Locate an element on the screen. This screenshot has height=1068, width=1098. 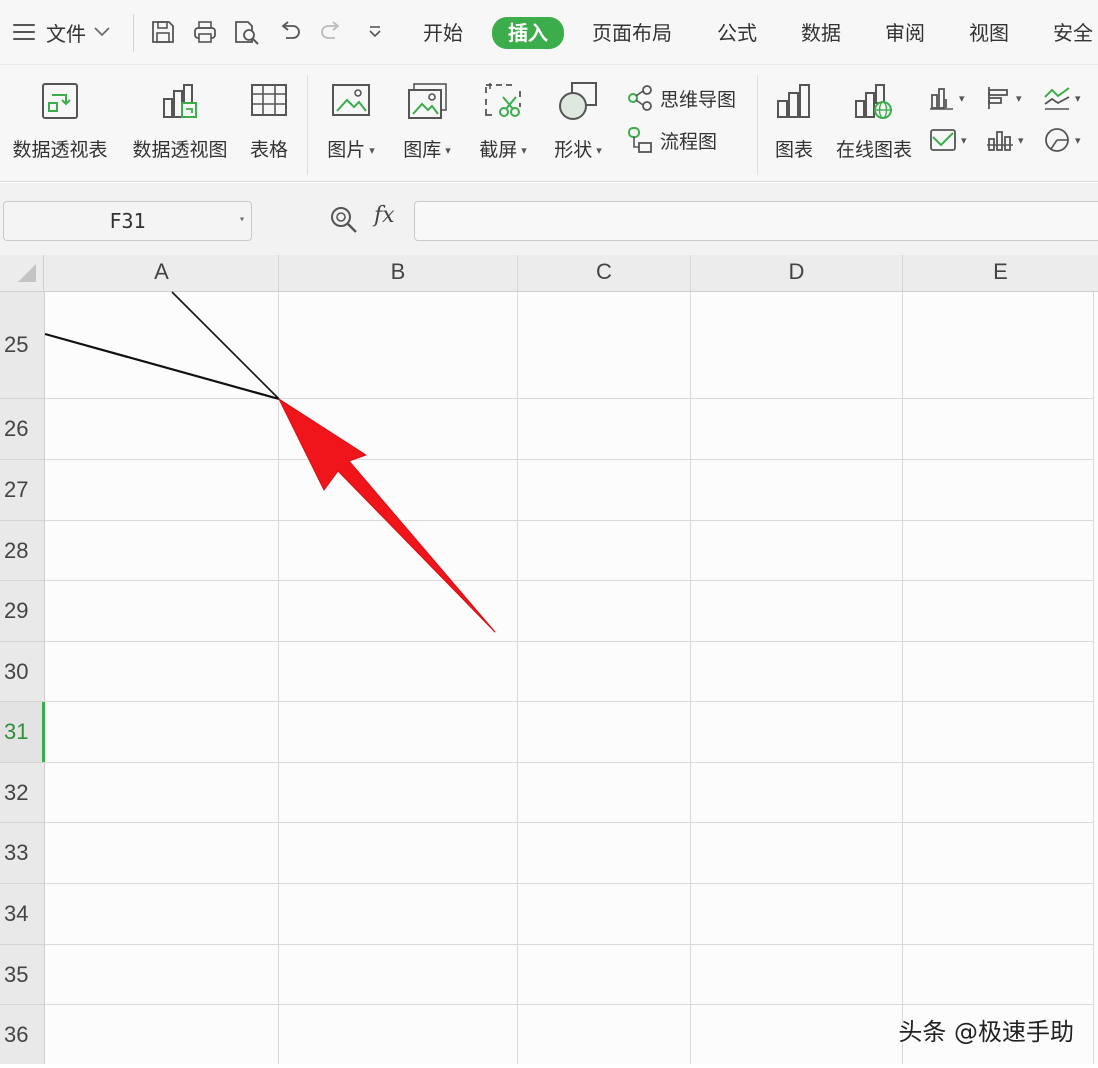
pie-chart-icon is located at coordinates (1057, 140).